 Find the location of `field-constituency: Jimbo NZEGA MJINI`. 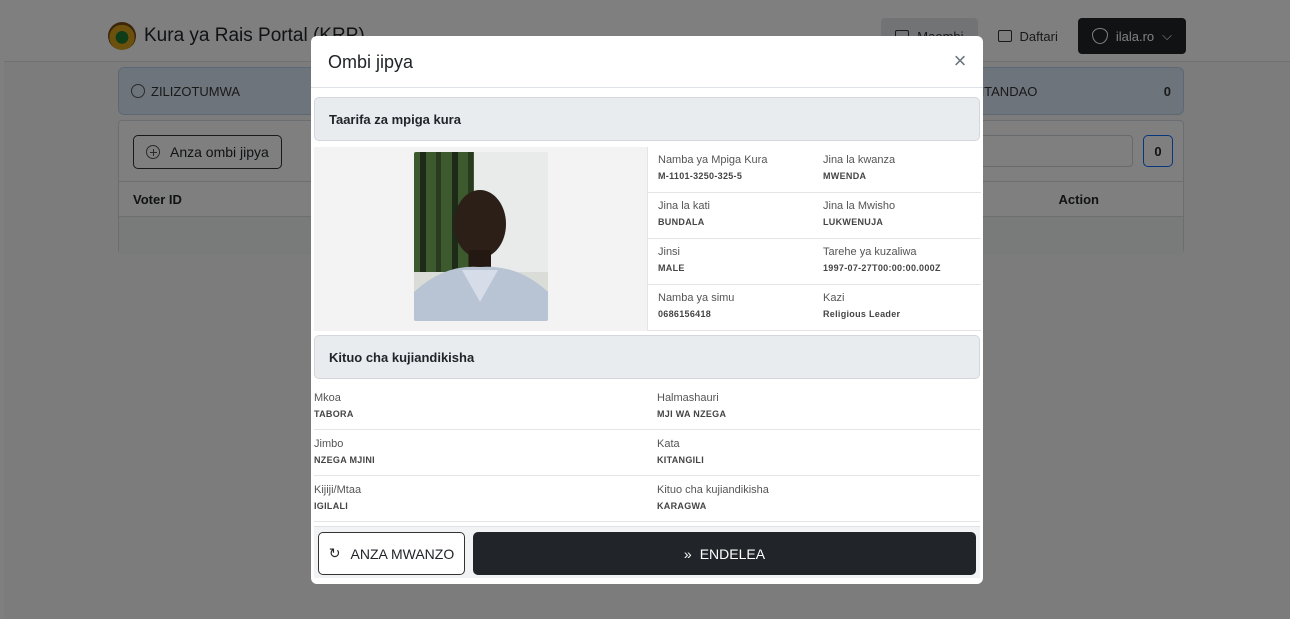

field-constituency: Jimbo NZEGA MJINI is located at coordinates (344, 451).